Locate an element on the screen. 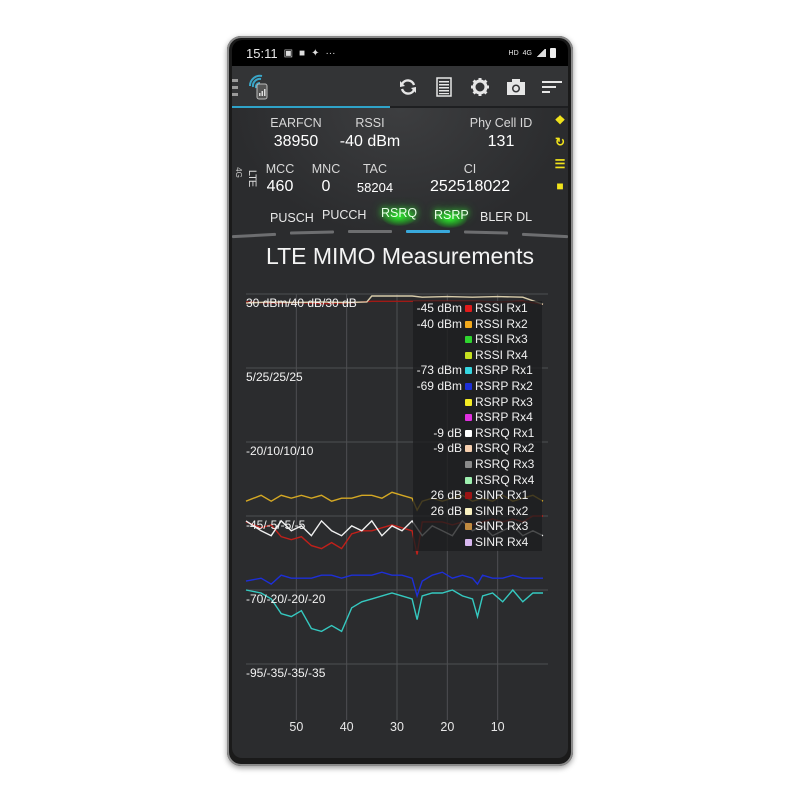 The image size is (800, 800). more-dots-icon: ··· is located at coordinates (330, 53).